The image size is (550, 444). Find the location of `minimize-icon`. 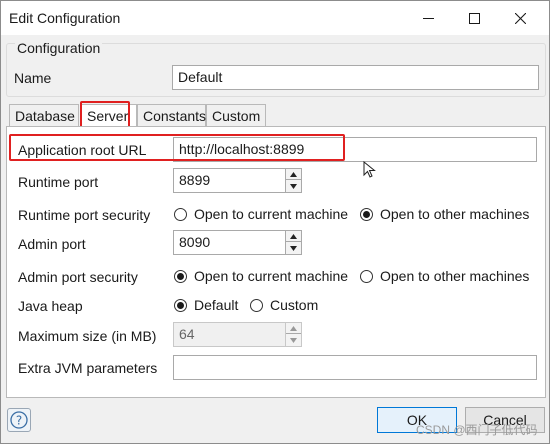

minimize-icon is located at coordinates (428, 18).